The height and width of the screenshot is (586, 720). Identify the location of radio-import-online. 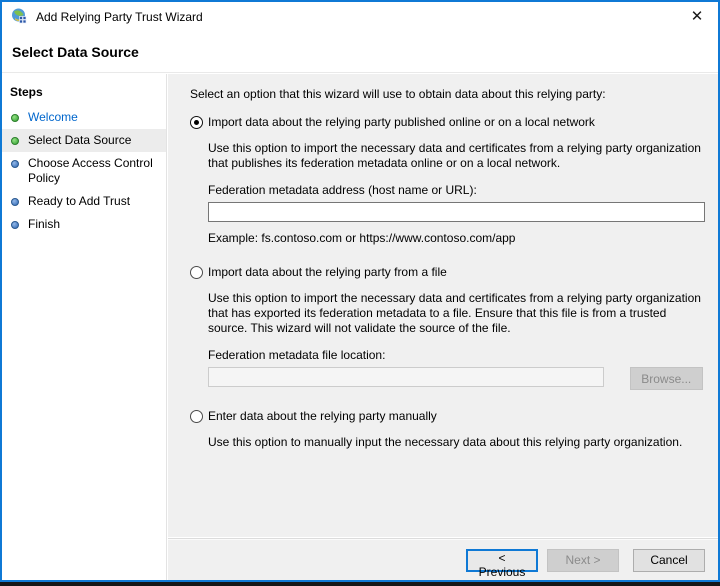
(196, 122).